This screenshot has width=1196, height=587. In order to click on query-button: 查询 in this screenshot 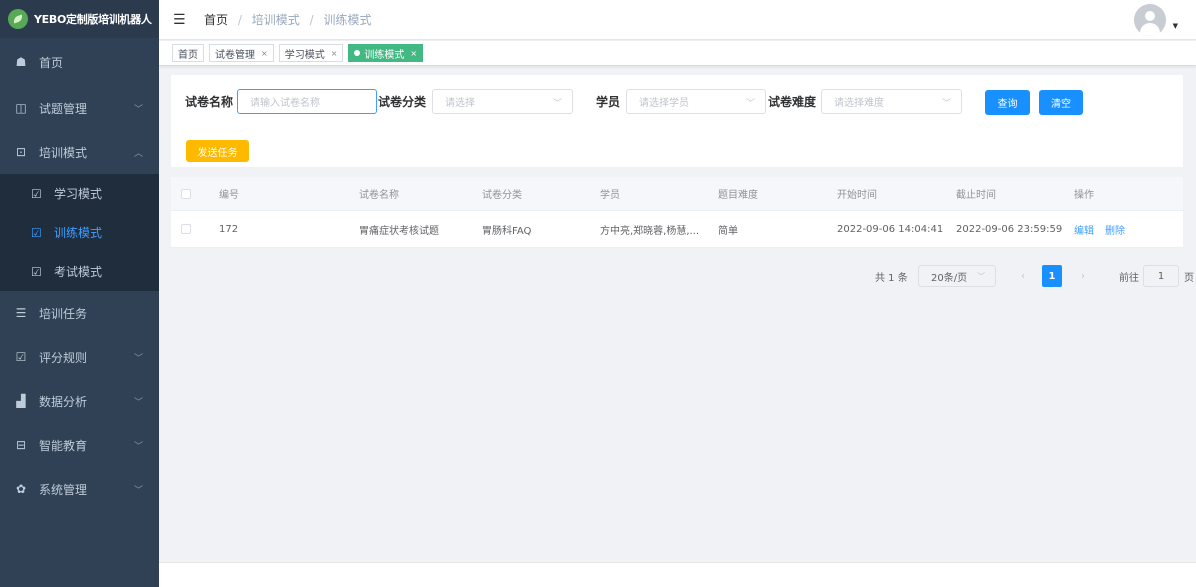, I will do `click(1007, 102)`.